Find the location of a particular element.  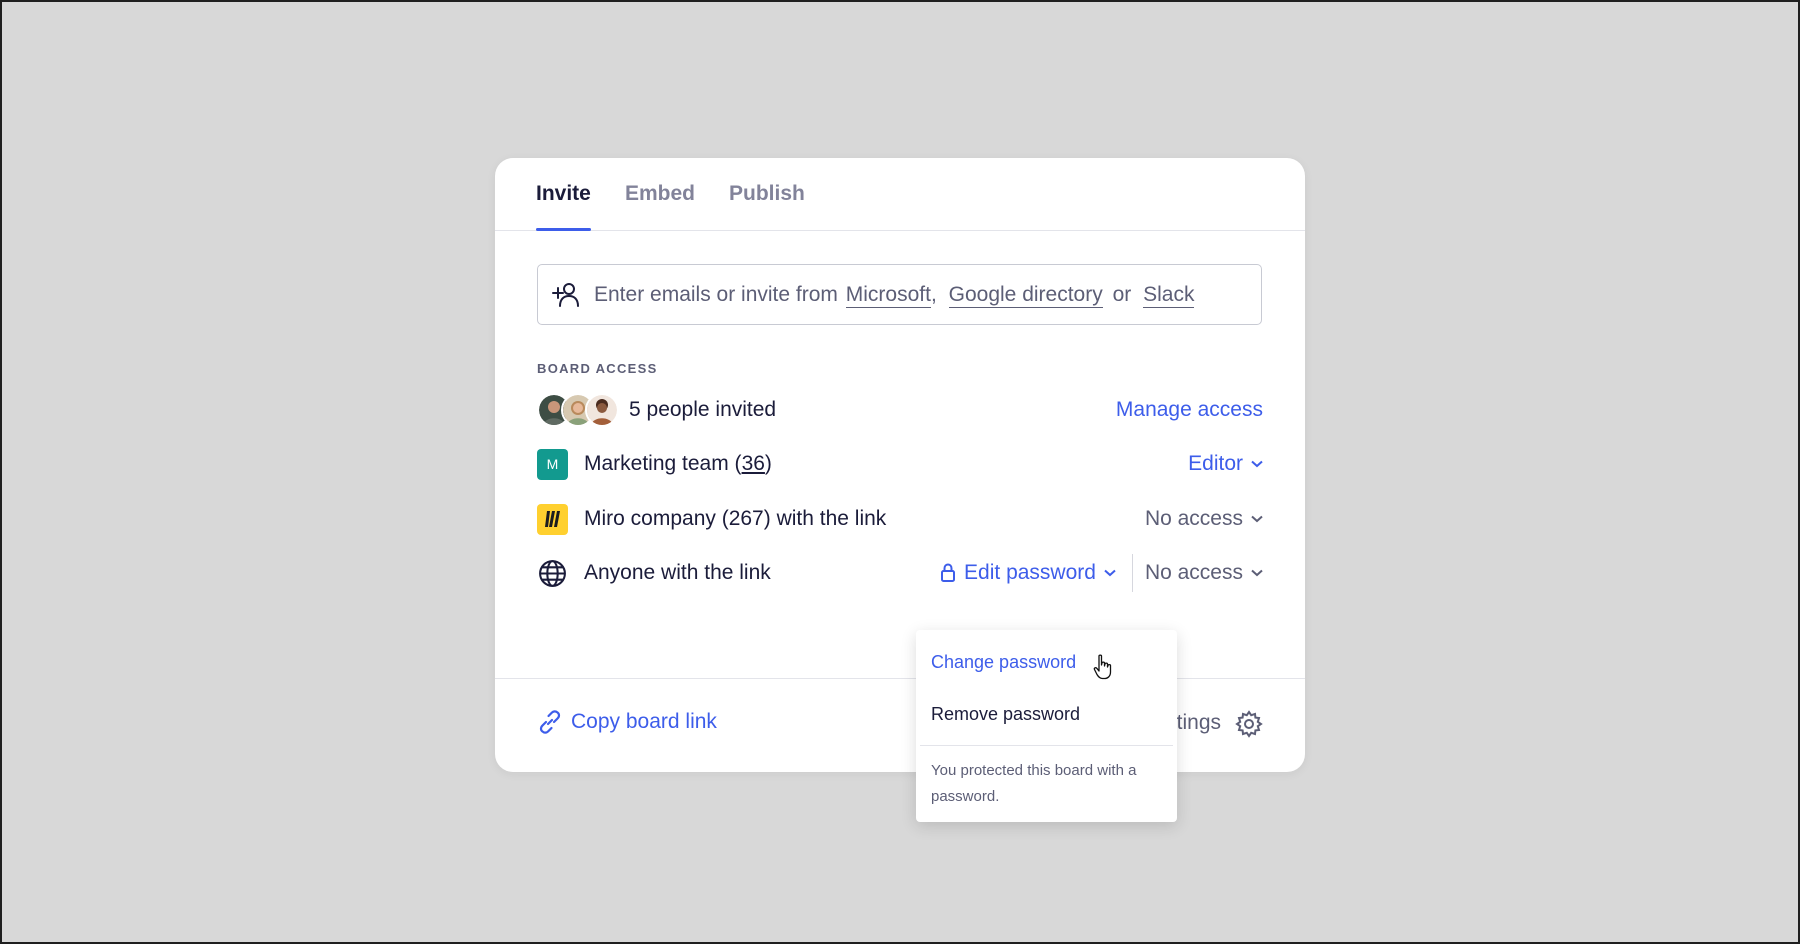

team-badge: M is located at coordinates (552, 464).